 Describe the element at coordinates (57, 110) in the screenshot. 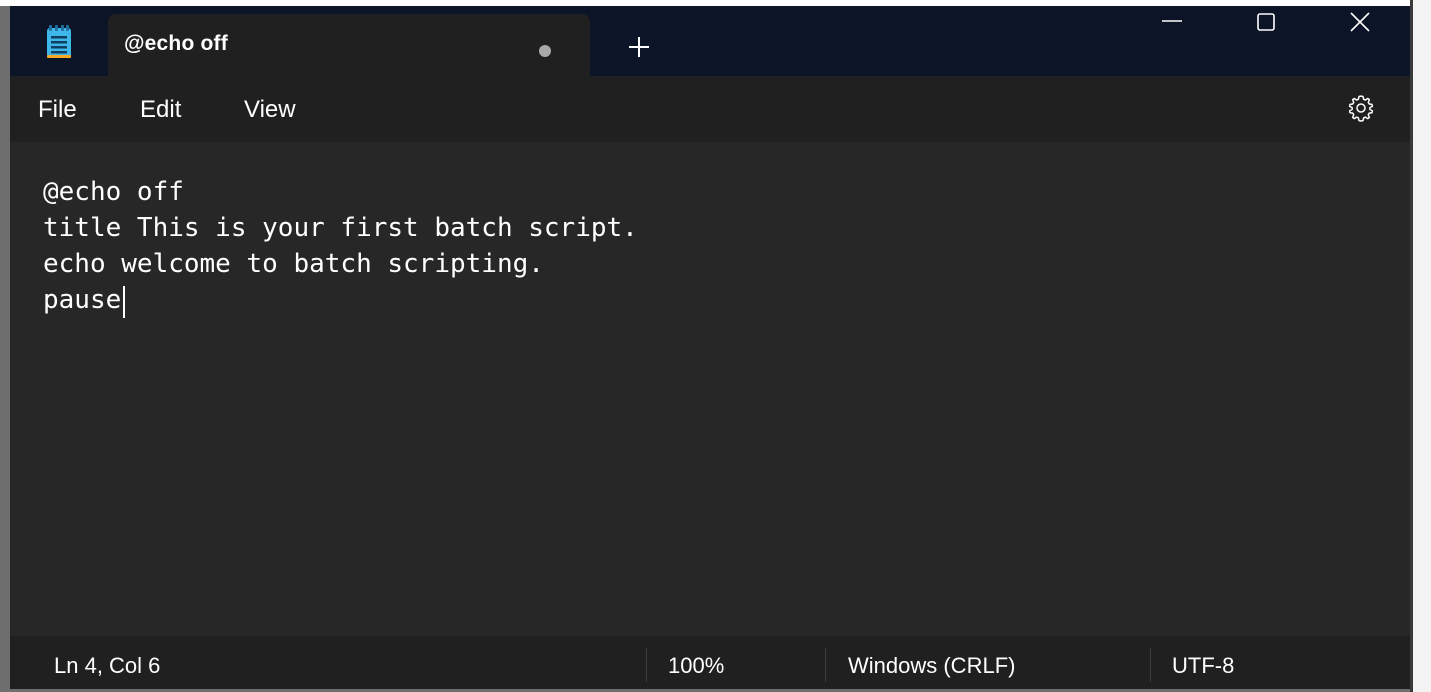

I see `menu-file: File` at that location.